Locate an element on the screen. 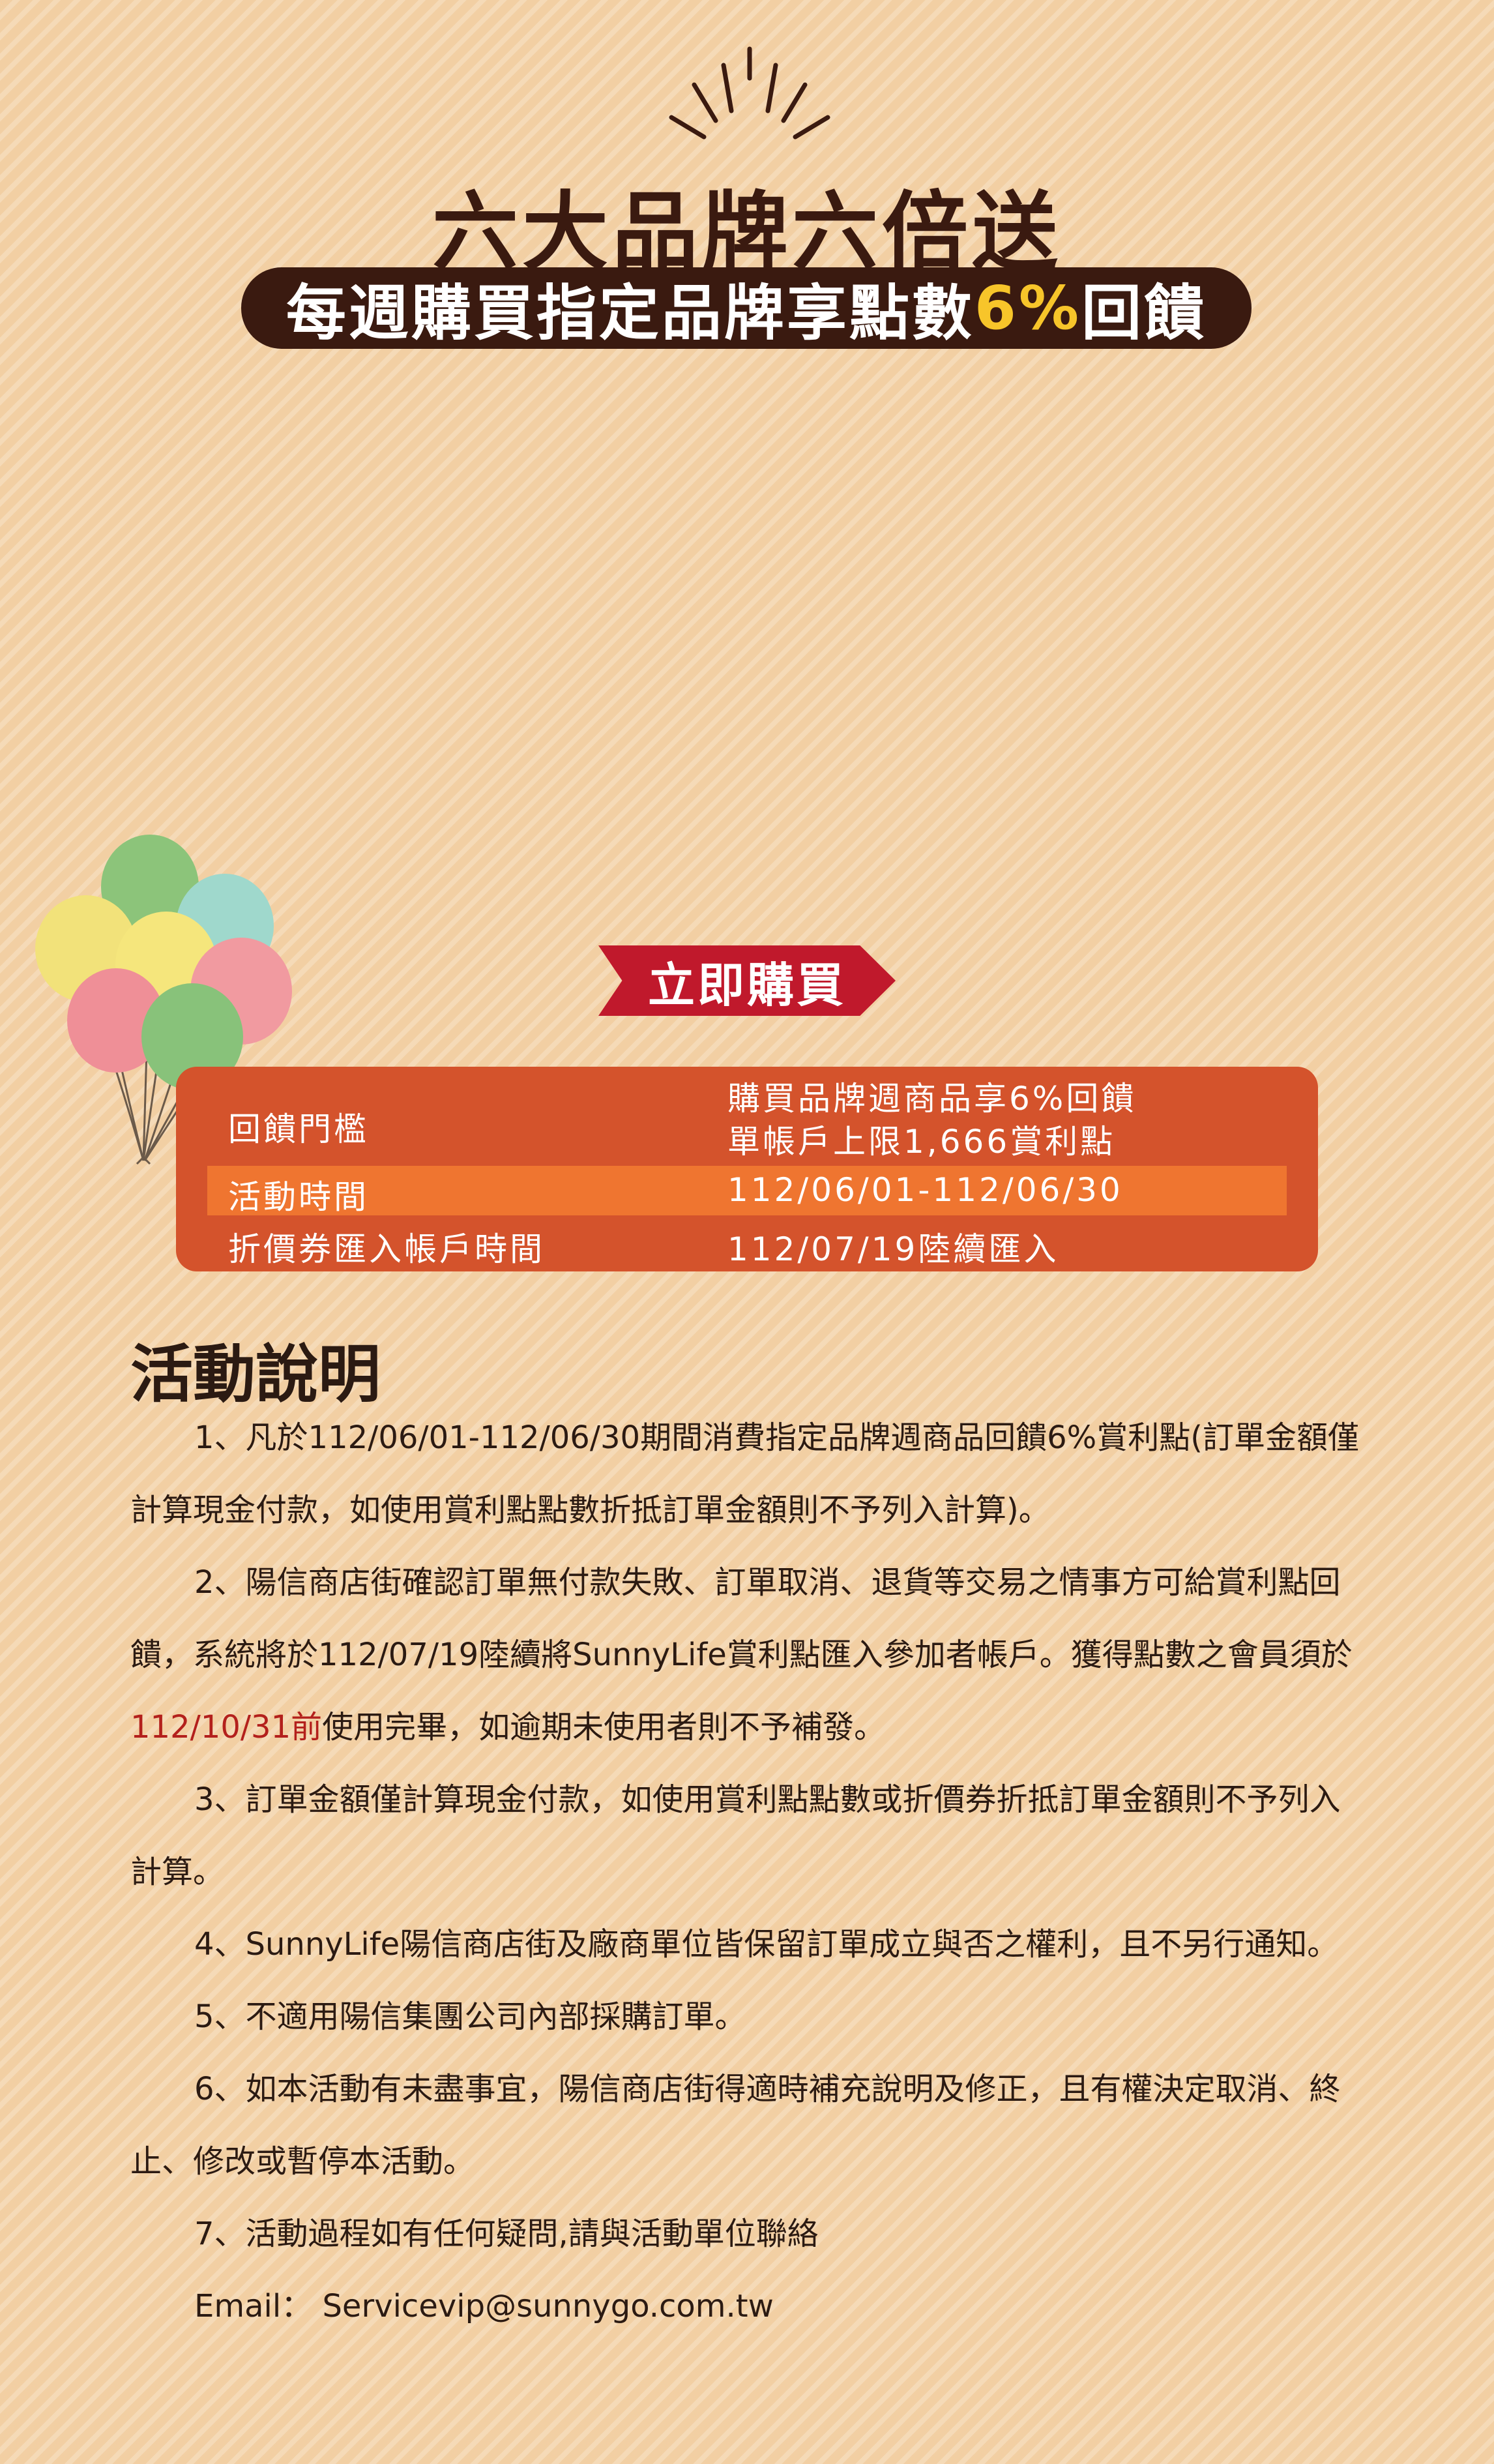  buy-now-button: 立即購買 is located at coordinates (747, 980).